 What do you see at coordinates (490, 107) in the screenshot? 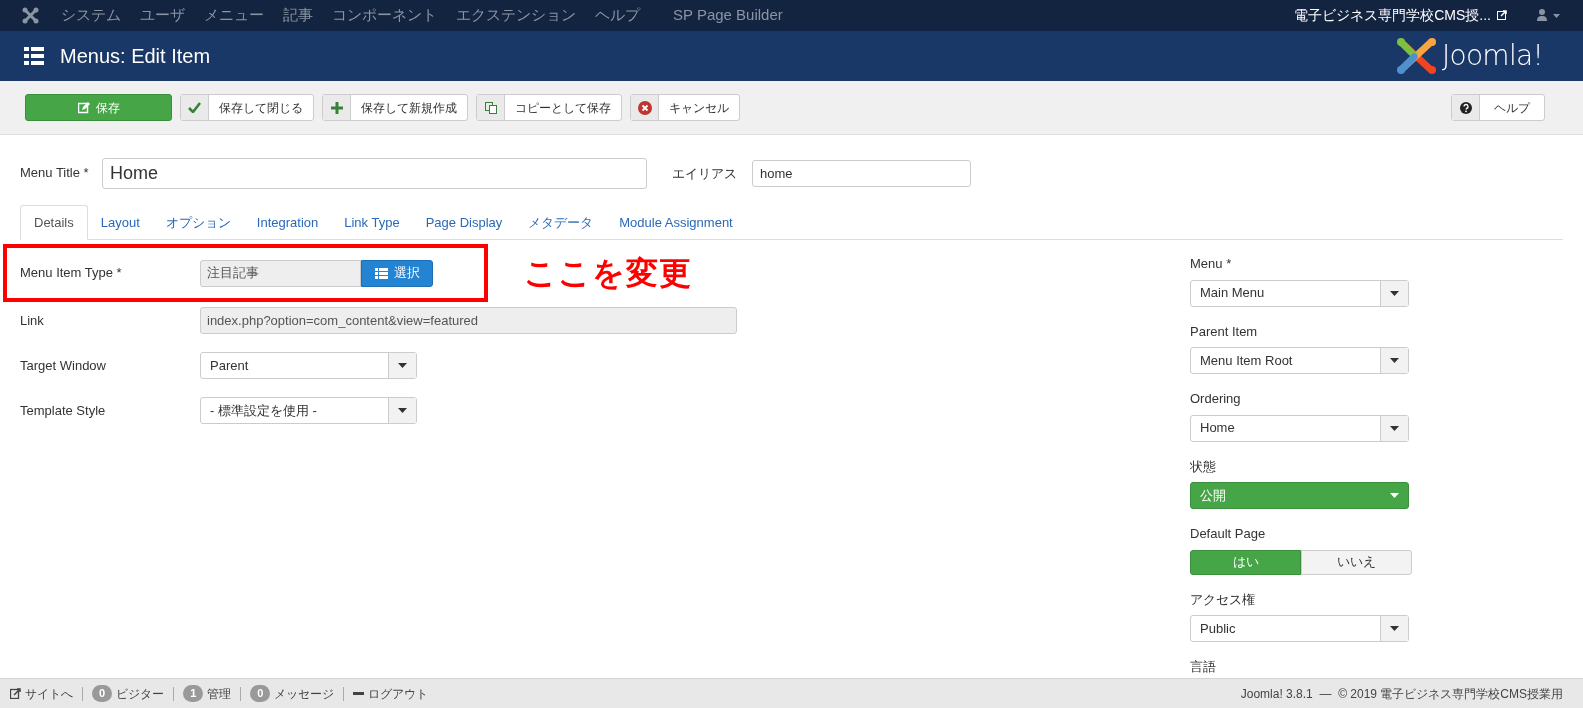
I see `copy-icon` at bounding box center [490, 107].